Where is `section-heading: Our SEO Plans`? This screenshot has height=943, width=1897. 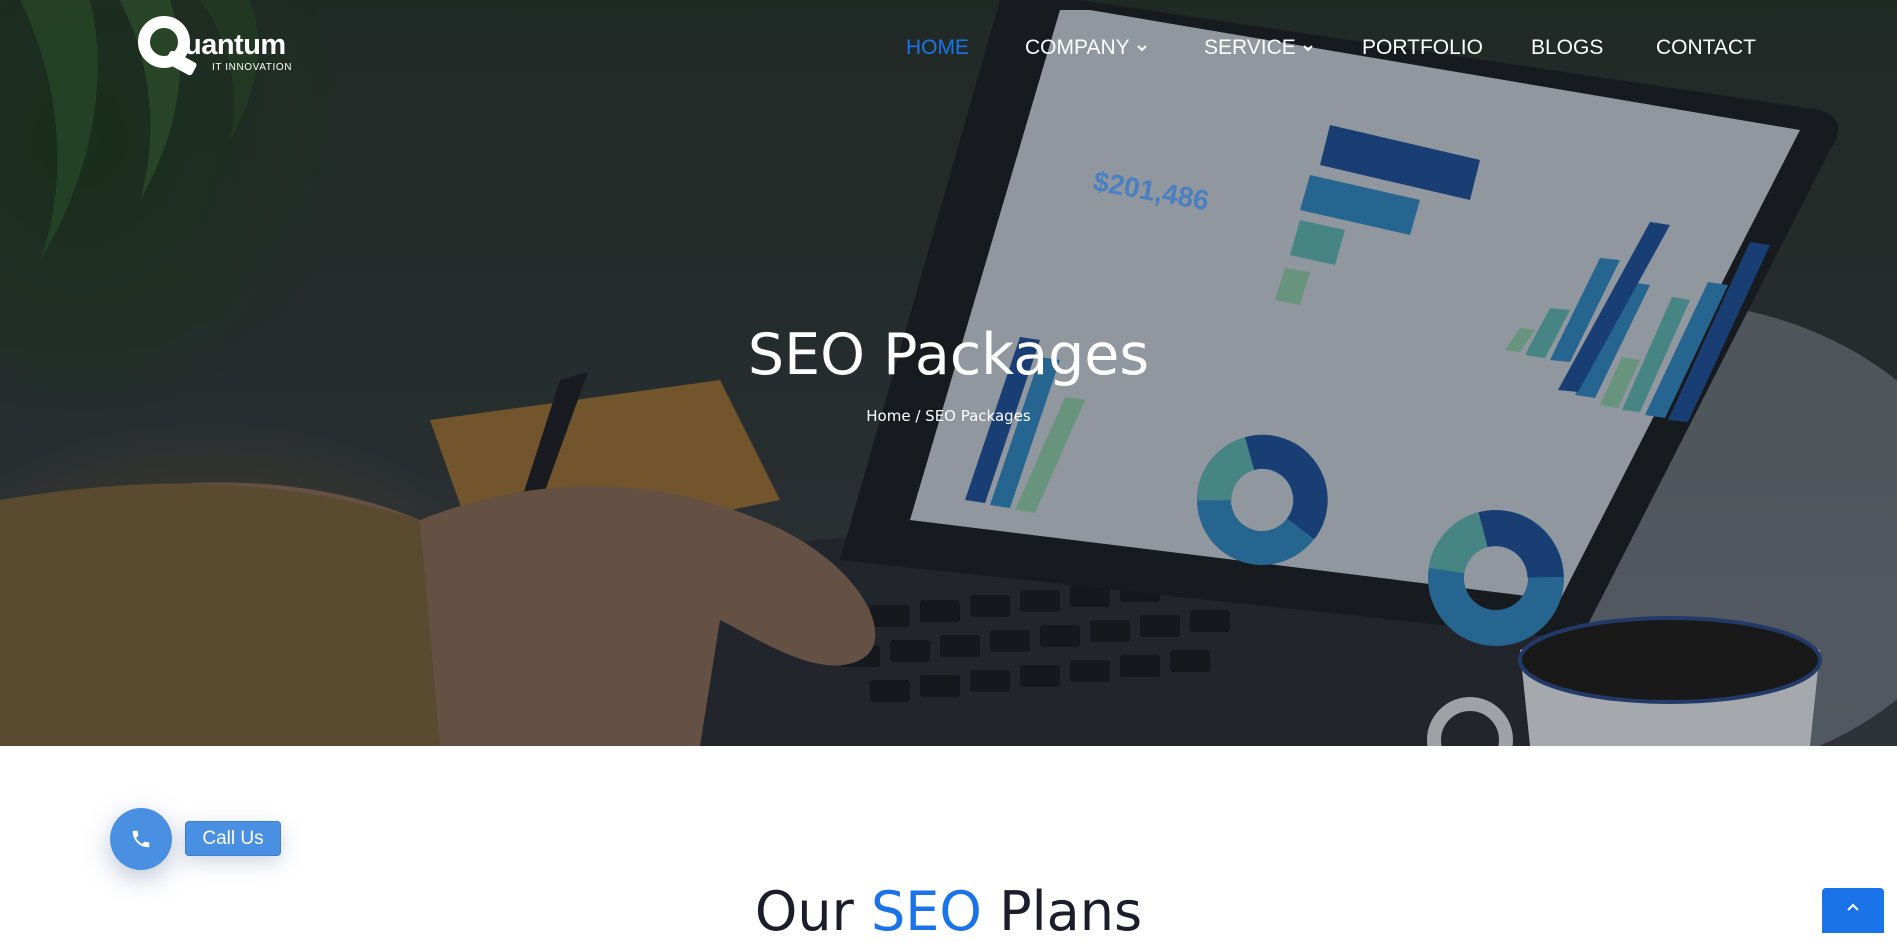 section-heading: Our SEO Plans is located at coordinates (948, 911).